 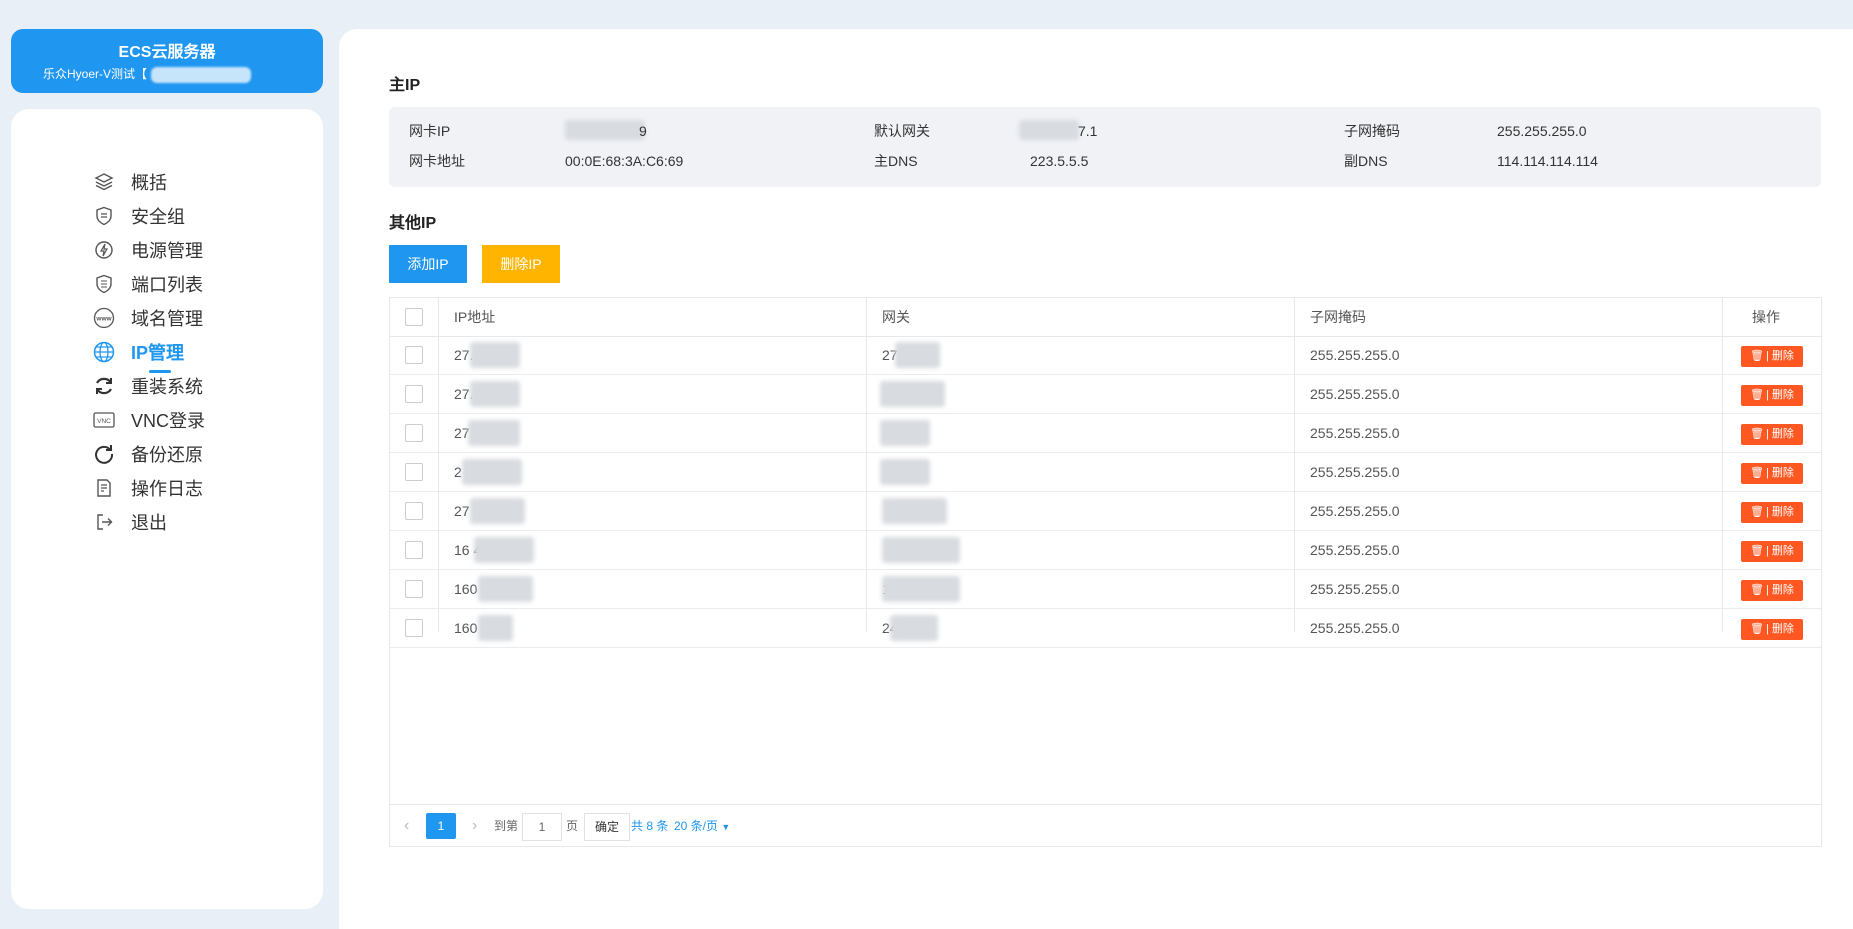 What do you see at coordinates (1372, 131) in the screenshot?
I see `mask-label: 子网掩码` at bounding box center [1372, 131].